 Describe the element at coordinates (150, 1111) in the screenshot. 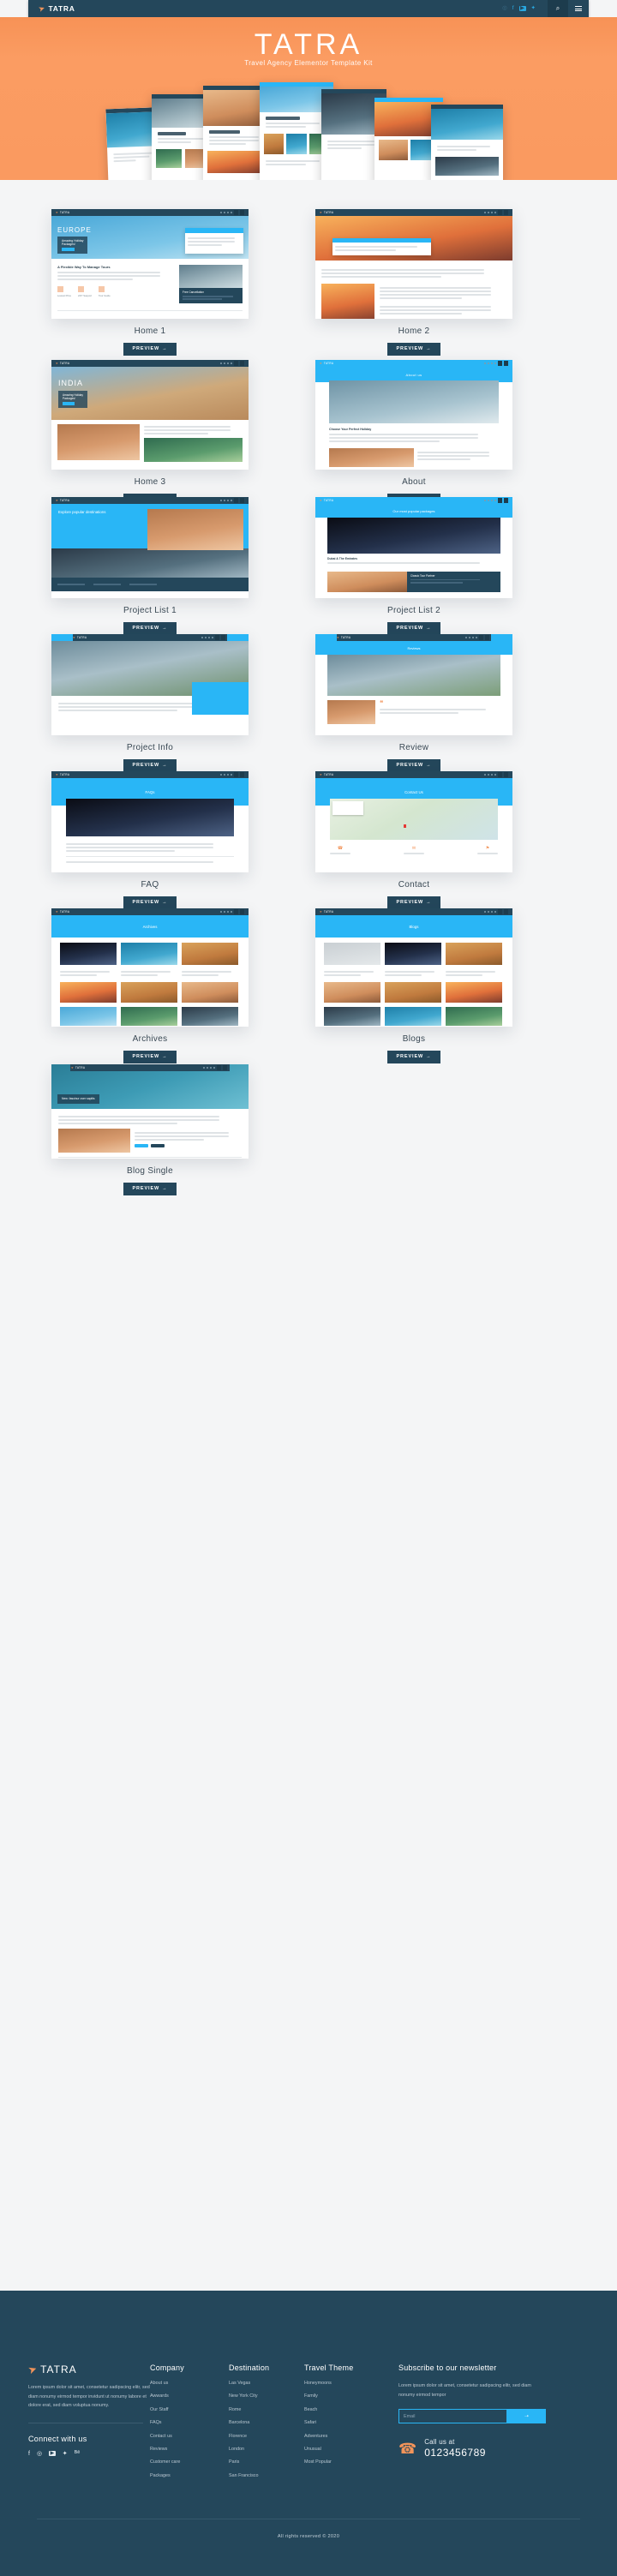

I see `template-thumbnail: ➤ TATRA New: fascinur over sapitis` at that location.